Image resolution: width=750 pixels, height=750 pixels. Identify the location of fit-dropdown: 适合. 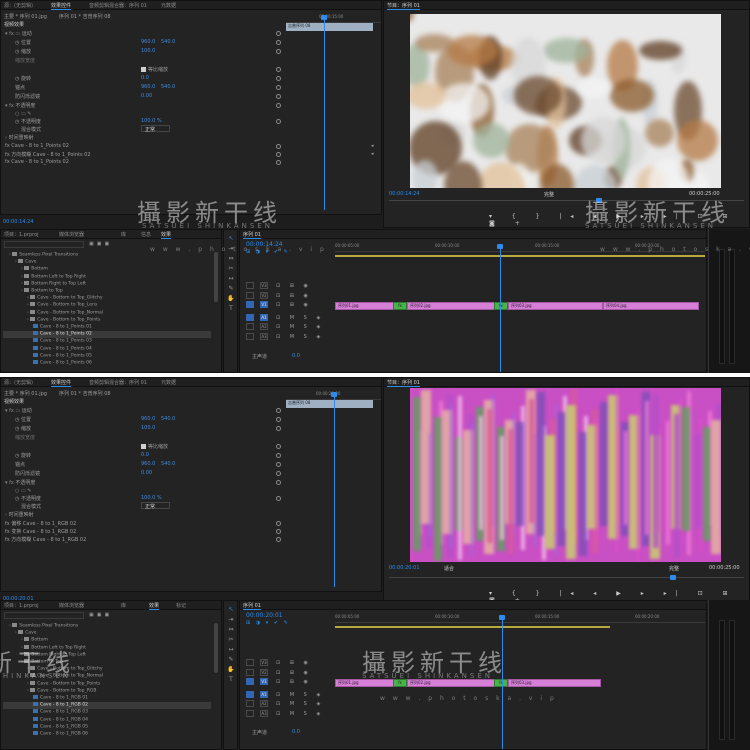
(449, 568).